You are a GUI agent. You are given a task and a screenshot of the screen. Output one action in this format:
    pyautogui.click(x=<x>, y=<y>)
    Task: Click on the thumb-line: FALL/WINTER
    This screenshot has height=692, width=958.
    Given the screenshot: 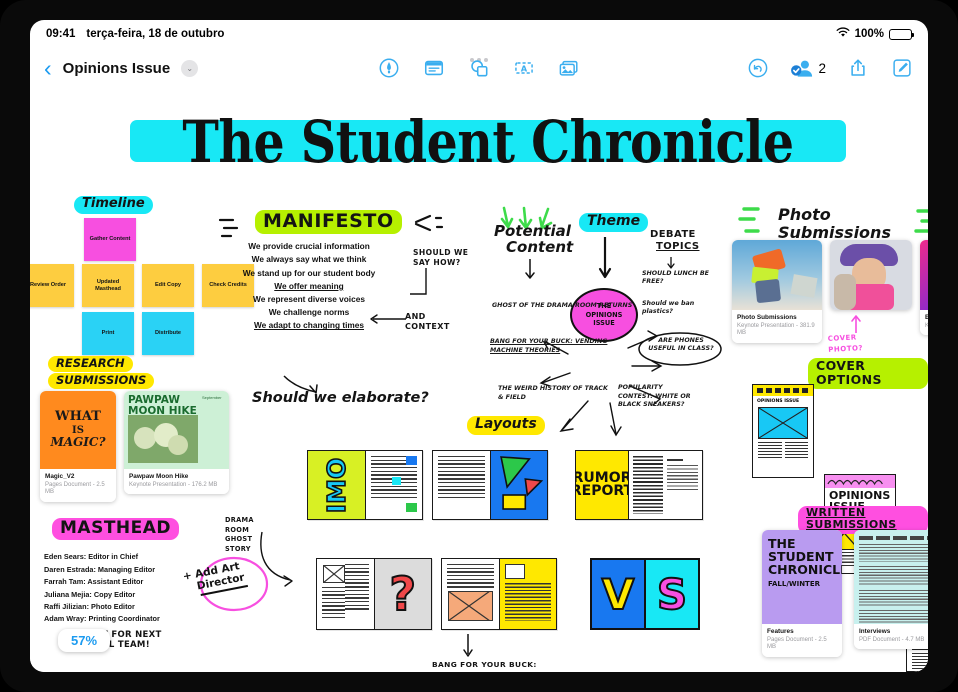 What is the action you would take?
    pyautogui.click(x=794, y=584)
    